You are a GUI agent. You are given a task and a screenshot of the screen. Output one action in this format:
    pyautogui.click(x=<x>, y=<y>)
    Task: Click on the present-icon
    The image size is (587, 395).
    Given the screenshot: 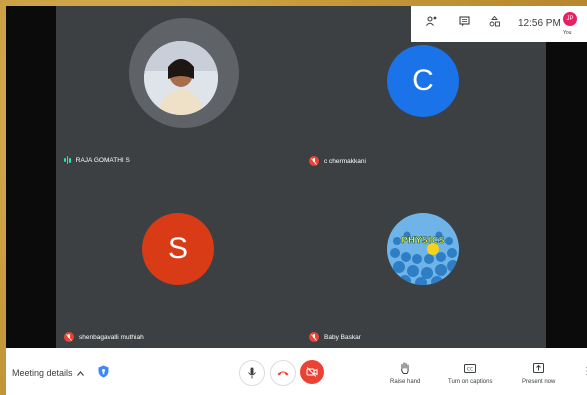 What is the action you would take?
    pyautogui.click(x=539, y=368)
    